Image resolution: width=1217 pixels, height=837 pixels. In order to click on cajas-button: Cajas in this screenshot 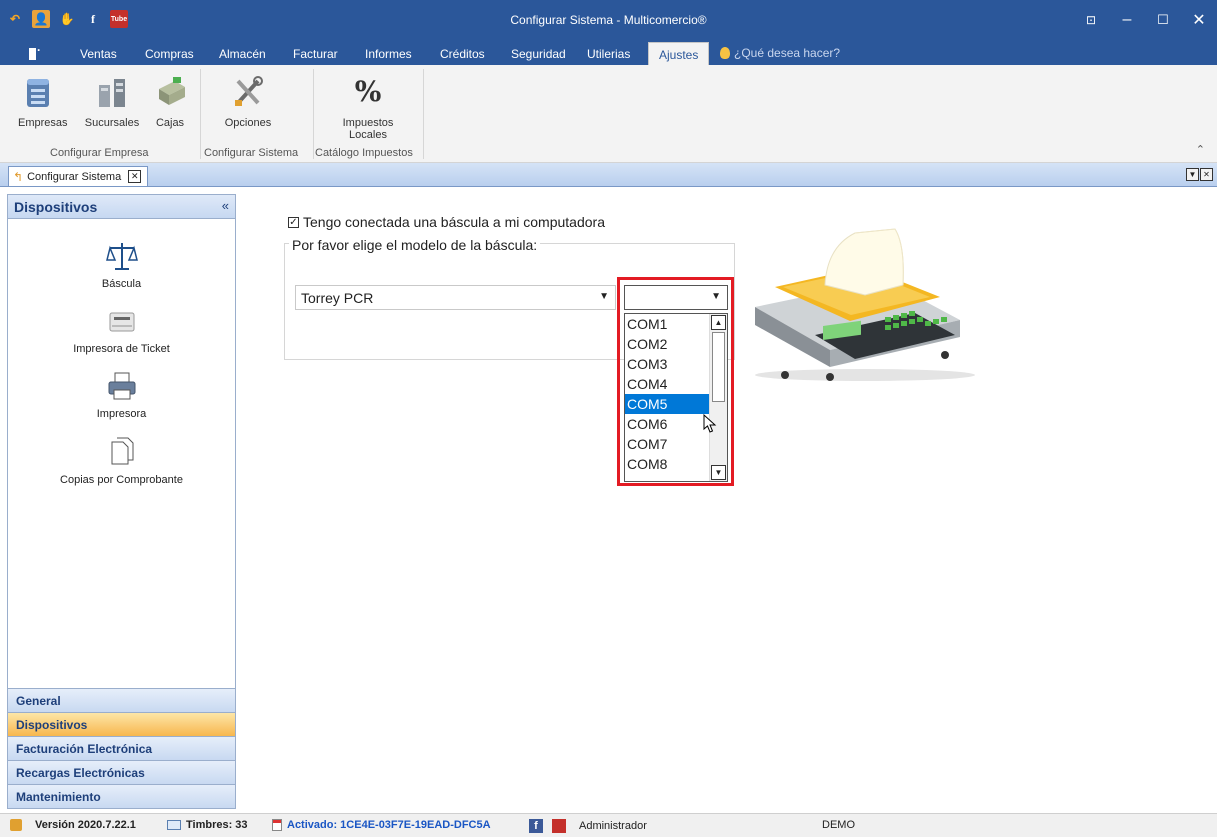, I will do `click(170, 102)`.